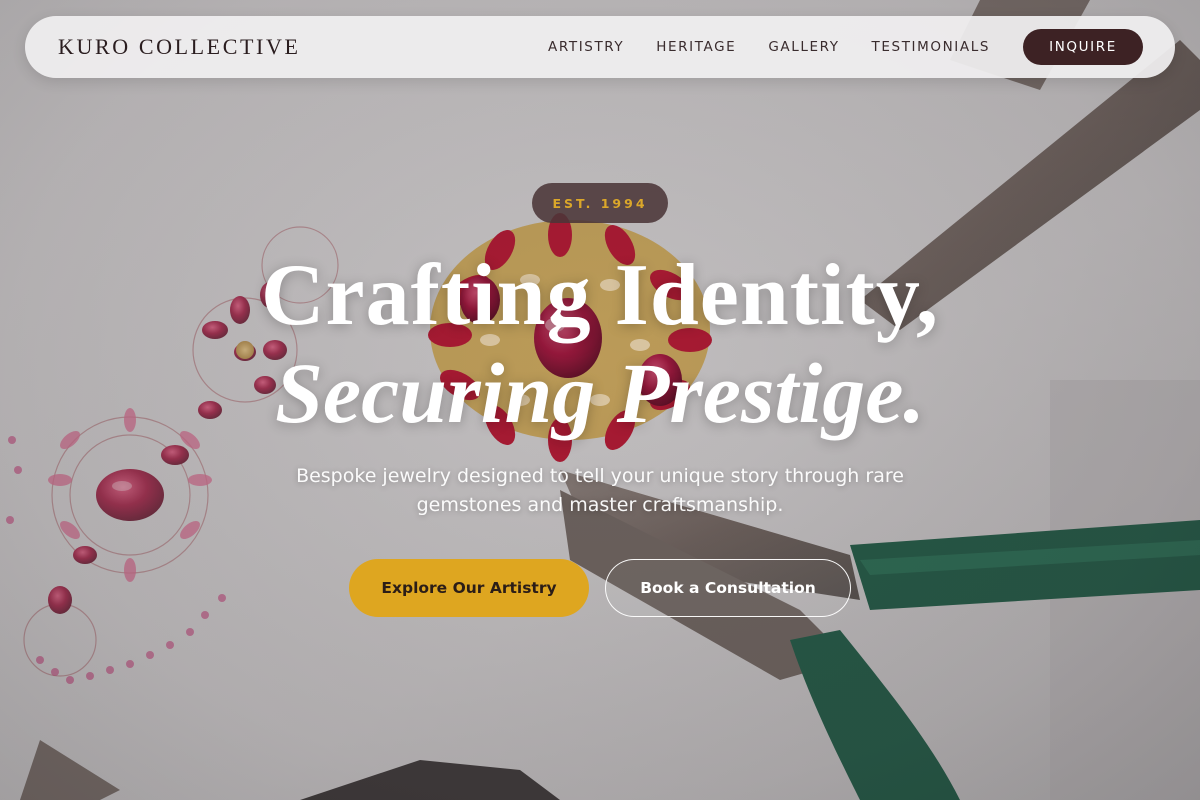 This screenshot has height=800, width=1200. Describe the element at coordinates (600, 203) in the screenshot. I see `established-badge: EST. 1994` at that location.